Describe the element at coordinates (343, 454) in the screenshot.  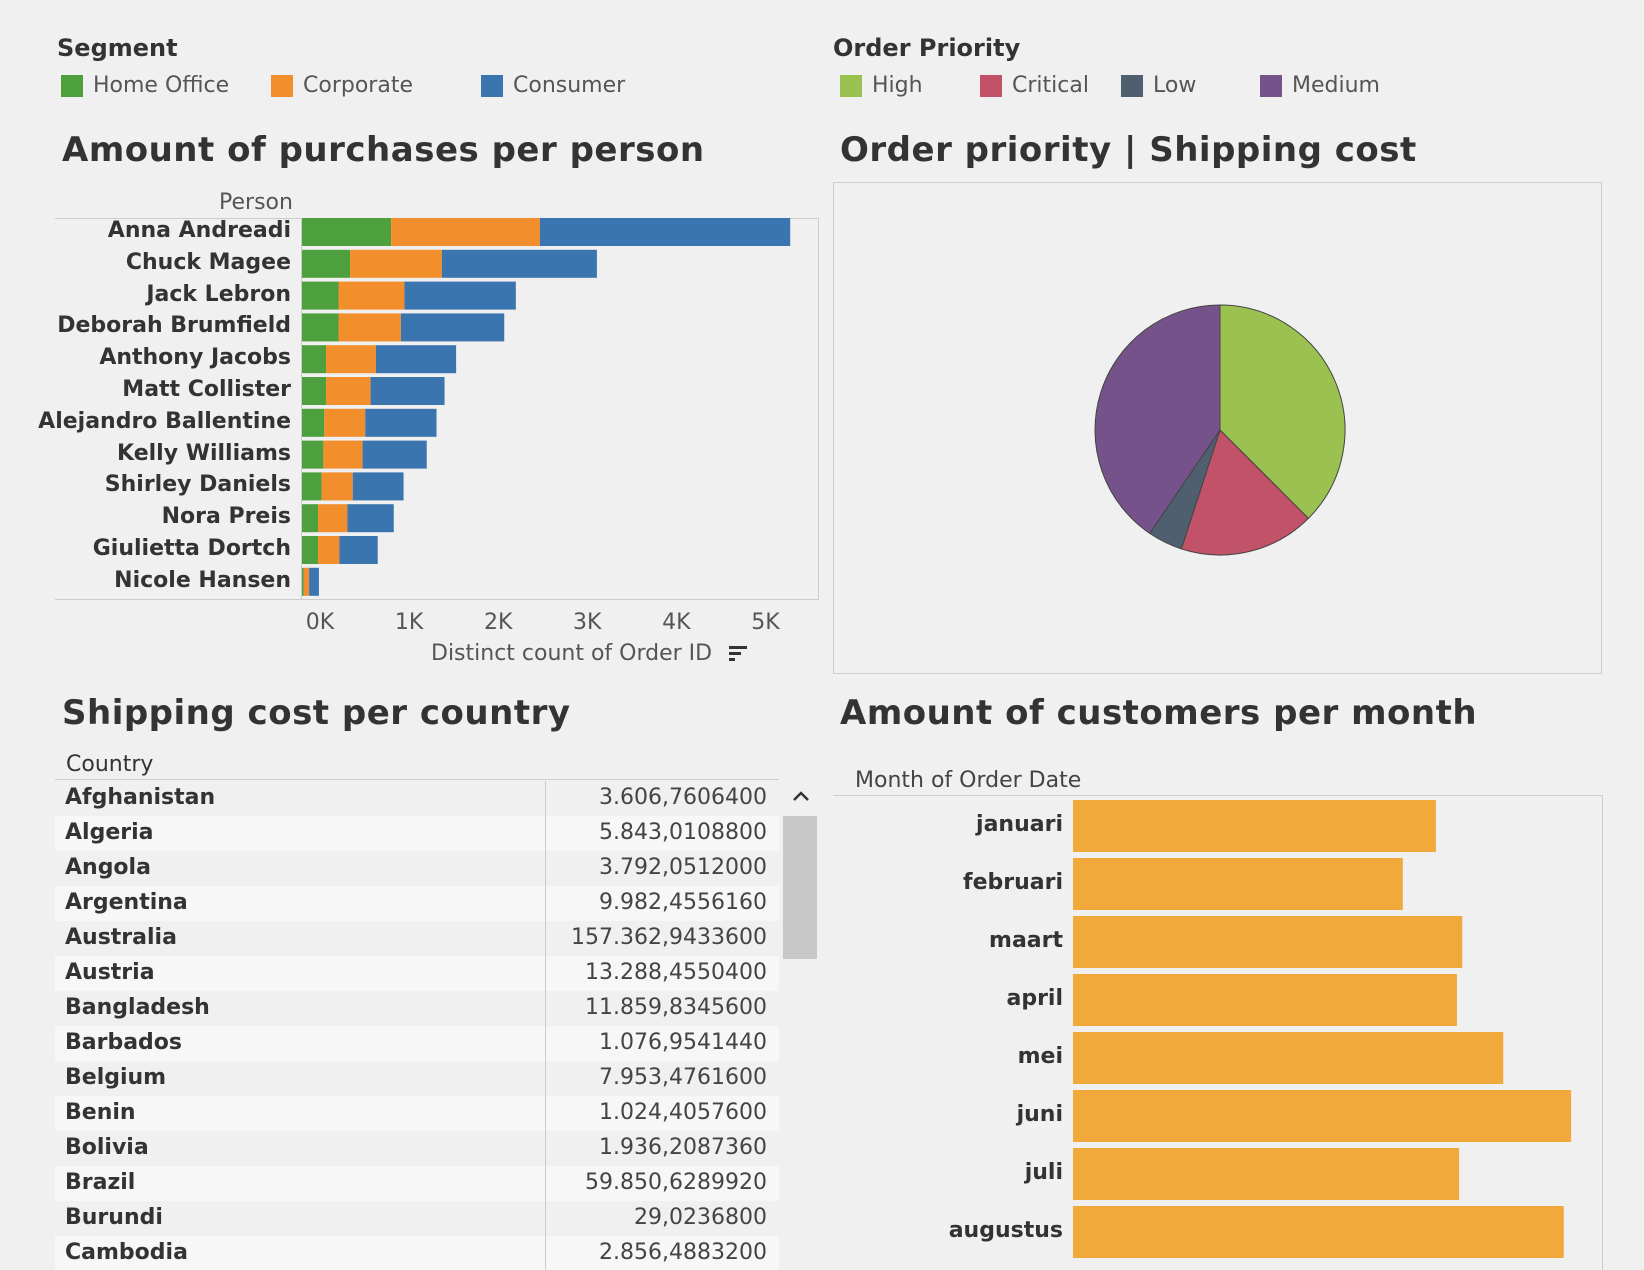
I see `bar-kelly-williams-corporate` at that location.